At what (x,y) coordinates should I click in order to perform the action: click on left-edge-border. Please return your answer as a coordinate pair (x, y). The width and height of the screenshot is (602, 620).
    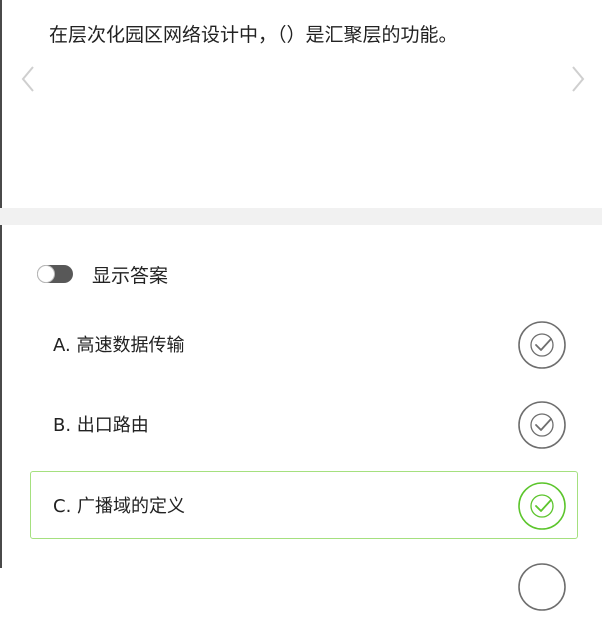
    Looking at the image, I should click on (1, 284).